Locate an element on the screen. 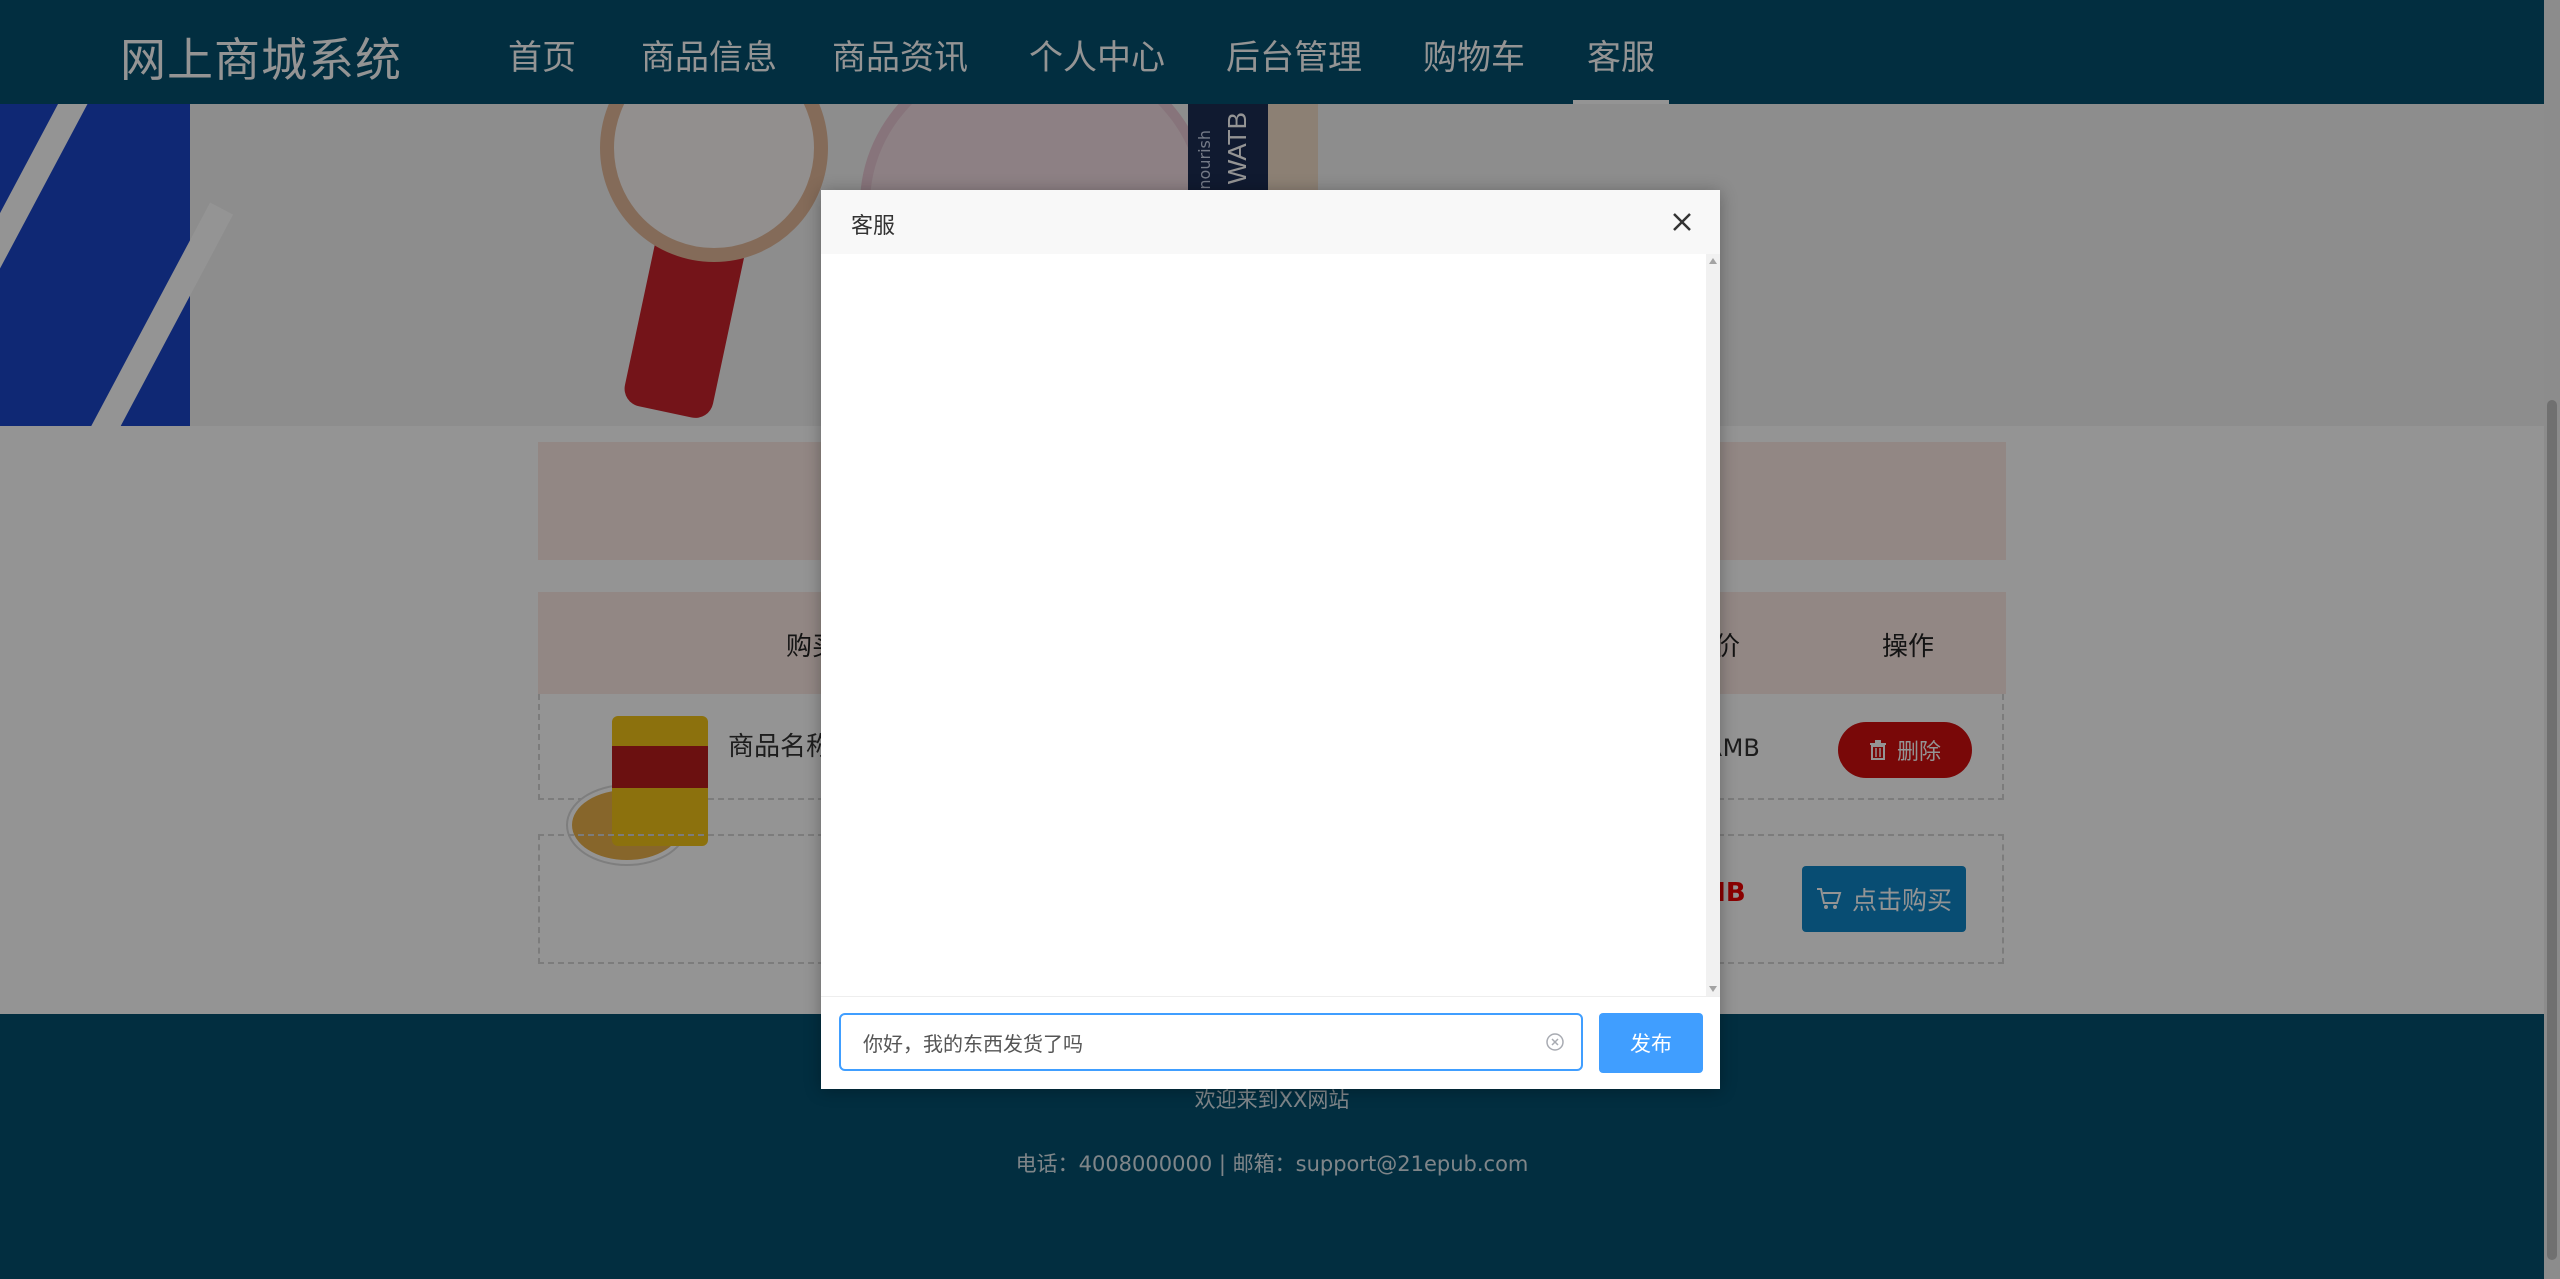 This screenshot has width=2560, height=1279. close-button is located at coordinates (1682, 222).